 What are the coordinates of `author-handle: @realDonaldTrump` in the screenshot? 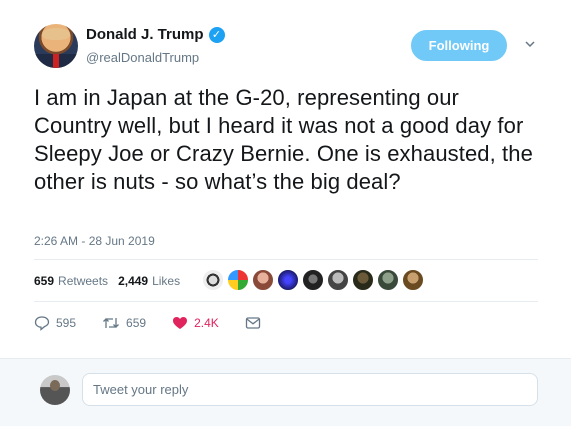 It's located at (142, 57).